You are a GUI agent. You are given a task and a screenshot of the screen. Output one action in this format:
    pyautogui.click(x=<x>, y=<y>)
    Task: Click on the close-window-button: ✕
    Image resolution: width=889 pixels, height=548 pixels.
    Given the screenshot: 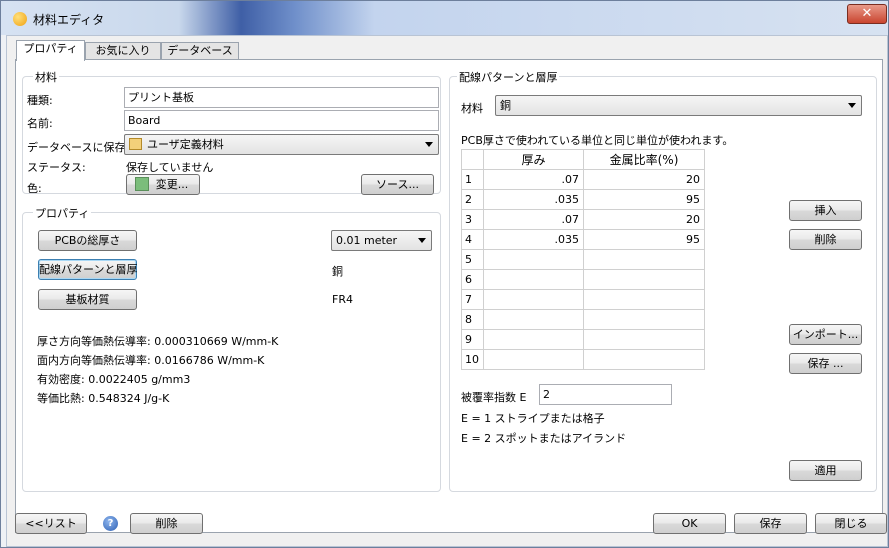 What is the action you would take?
    pyautogui.click(x=867, y=14)
    